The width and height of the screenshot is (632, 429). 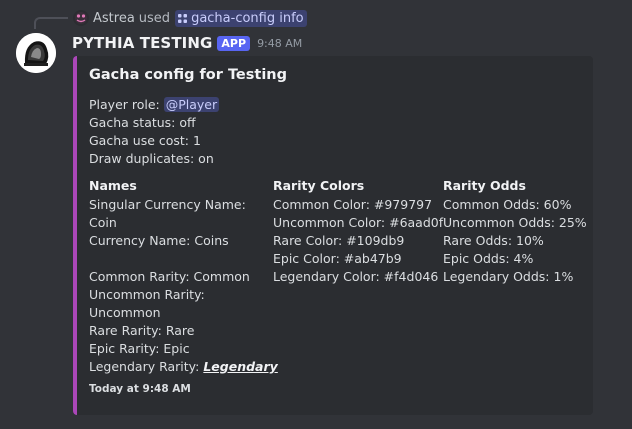 What do you see at coordinates (167, 204) in the screenshot?
I see `singular-currency-label: Singular Currency Name:` at bounding box center [167, 204].